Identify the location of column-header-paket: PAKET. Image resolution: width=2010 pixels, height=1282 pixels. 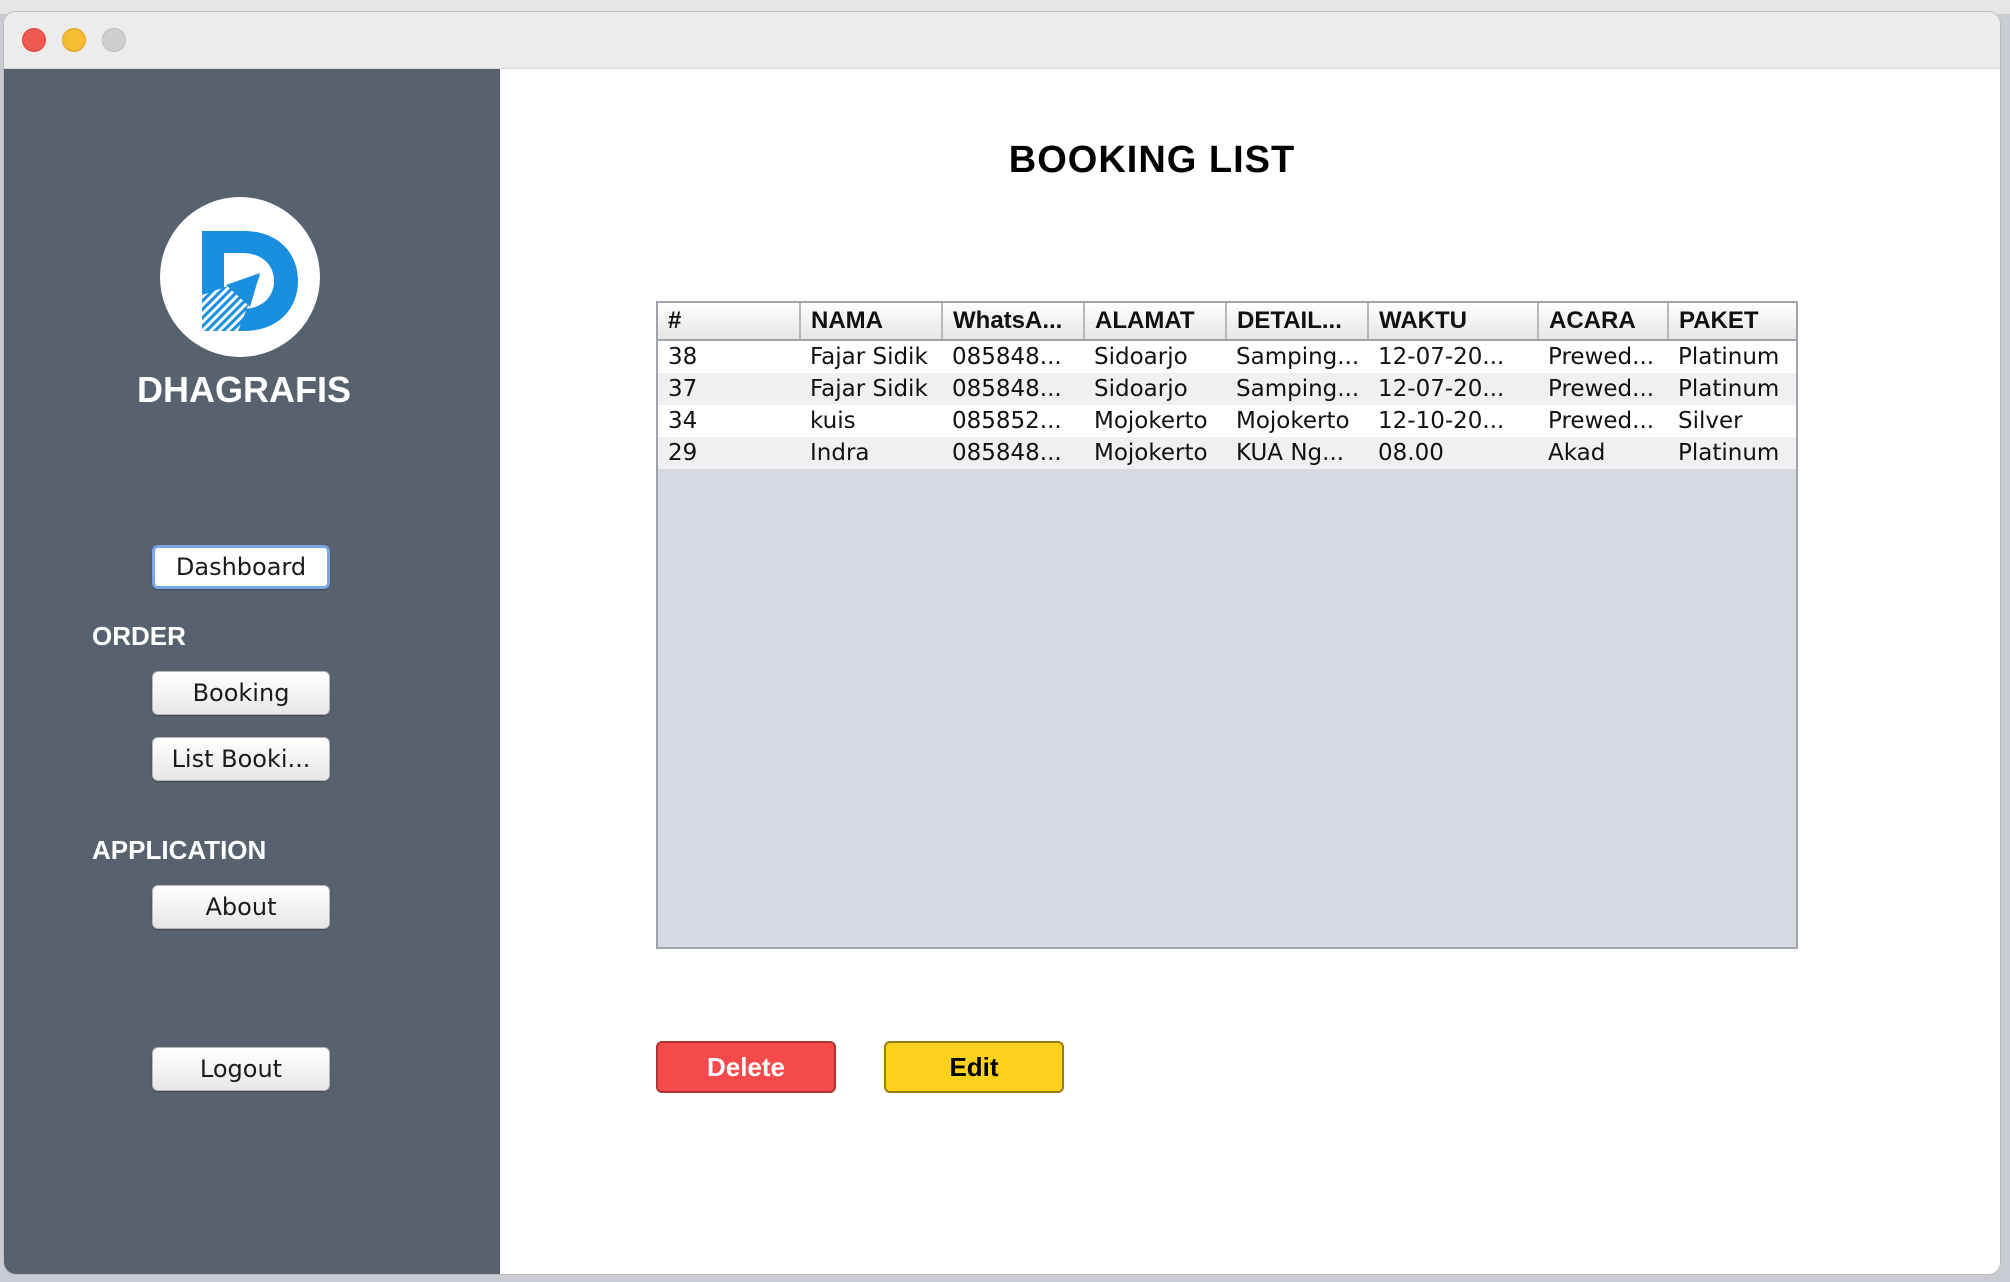
(1732, 322).